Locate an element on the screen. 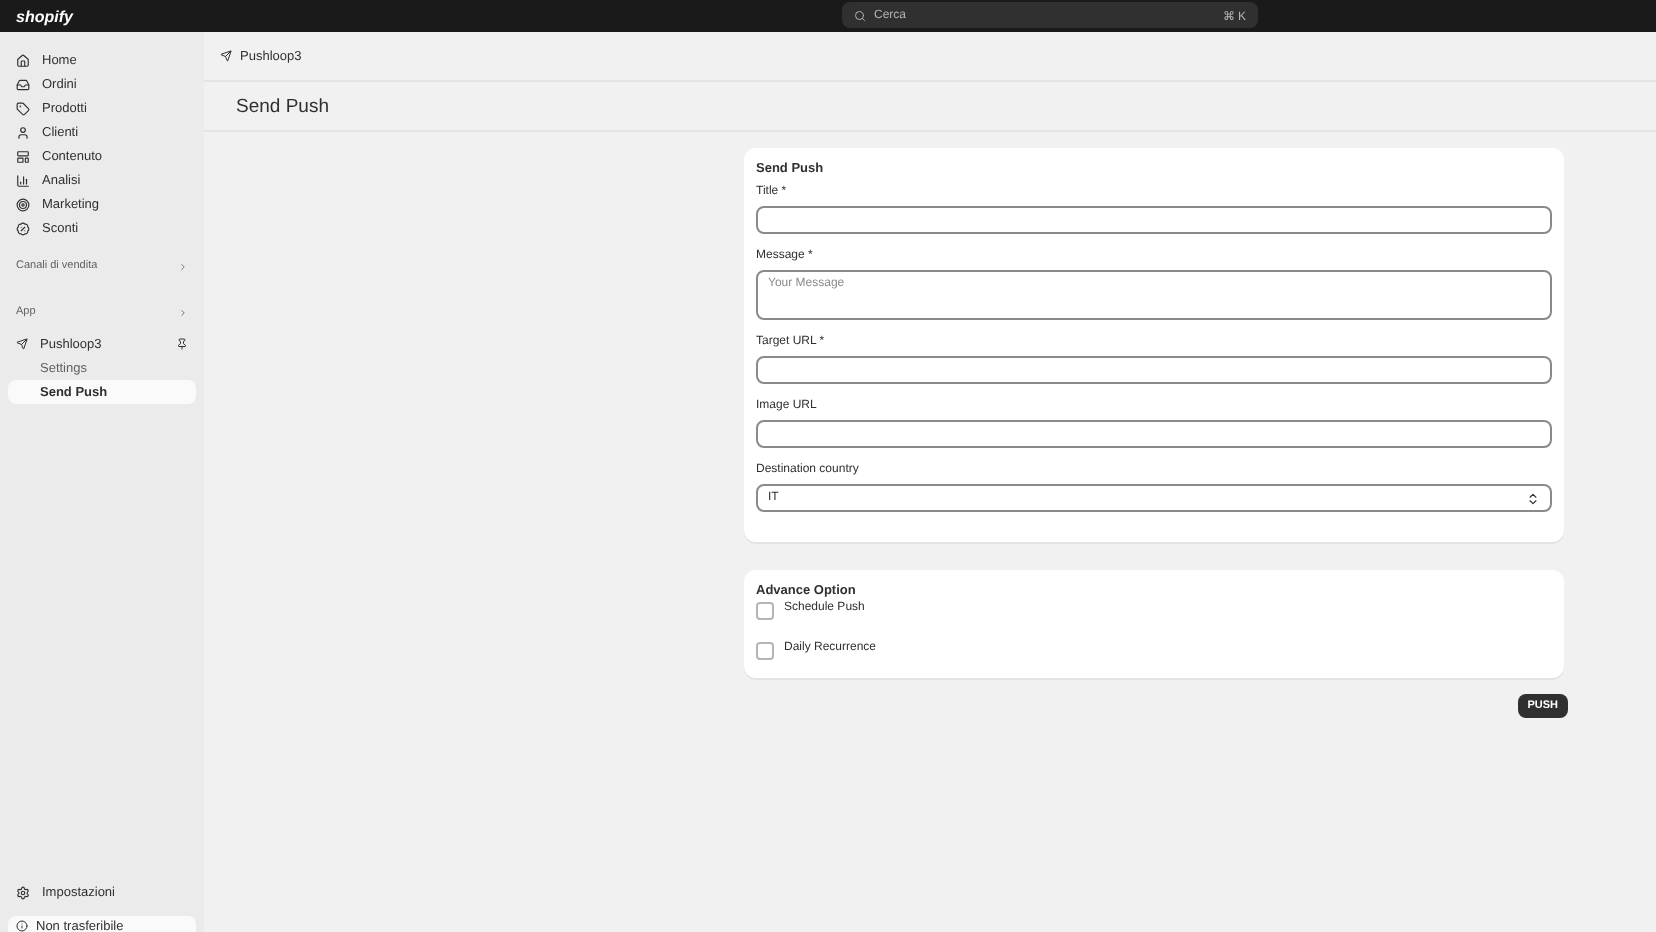  settings-icon is located at coordinates (23, 892).